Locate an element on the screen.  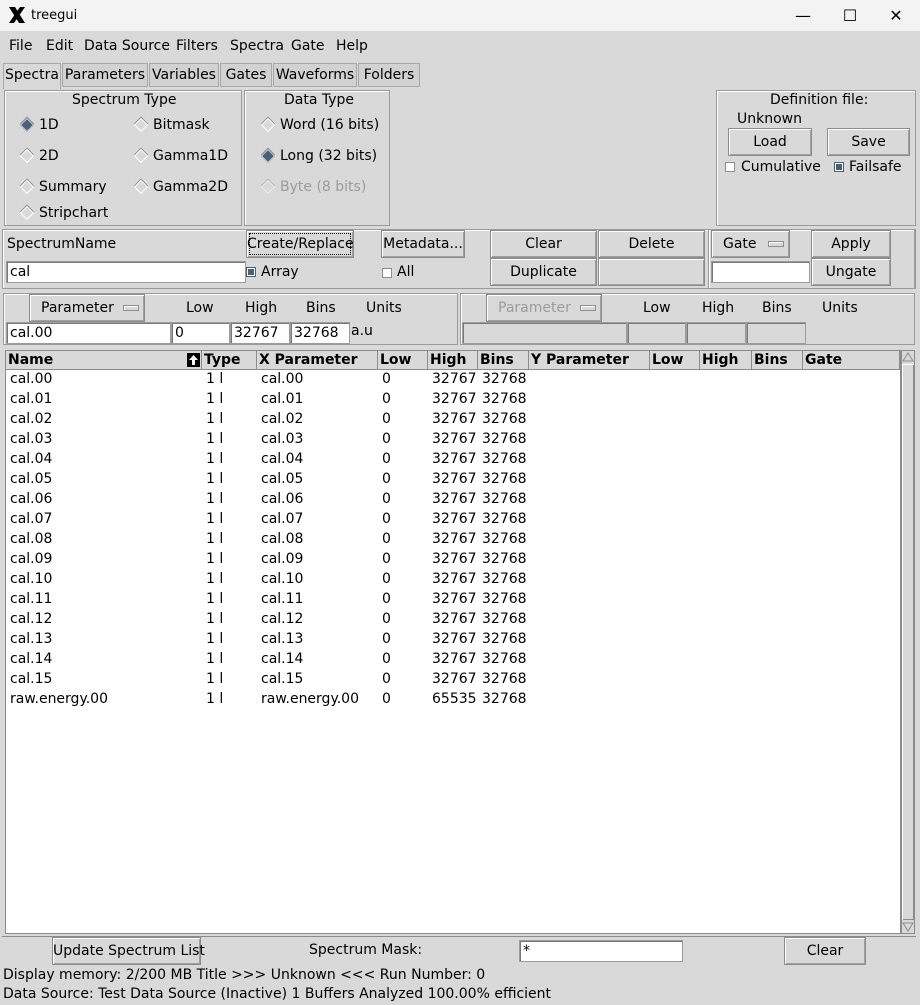
all-checkbox is located at coordinates (387, 273).